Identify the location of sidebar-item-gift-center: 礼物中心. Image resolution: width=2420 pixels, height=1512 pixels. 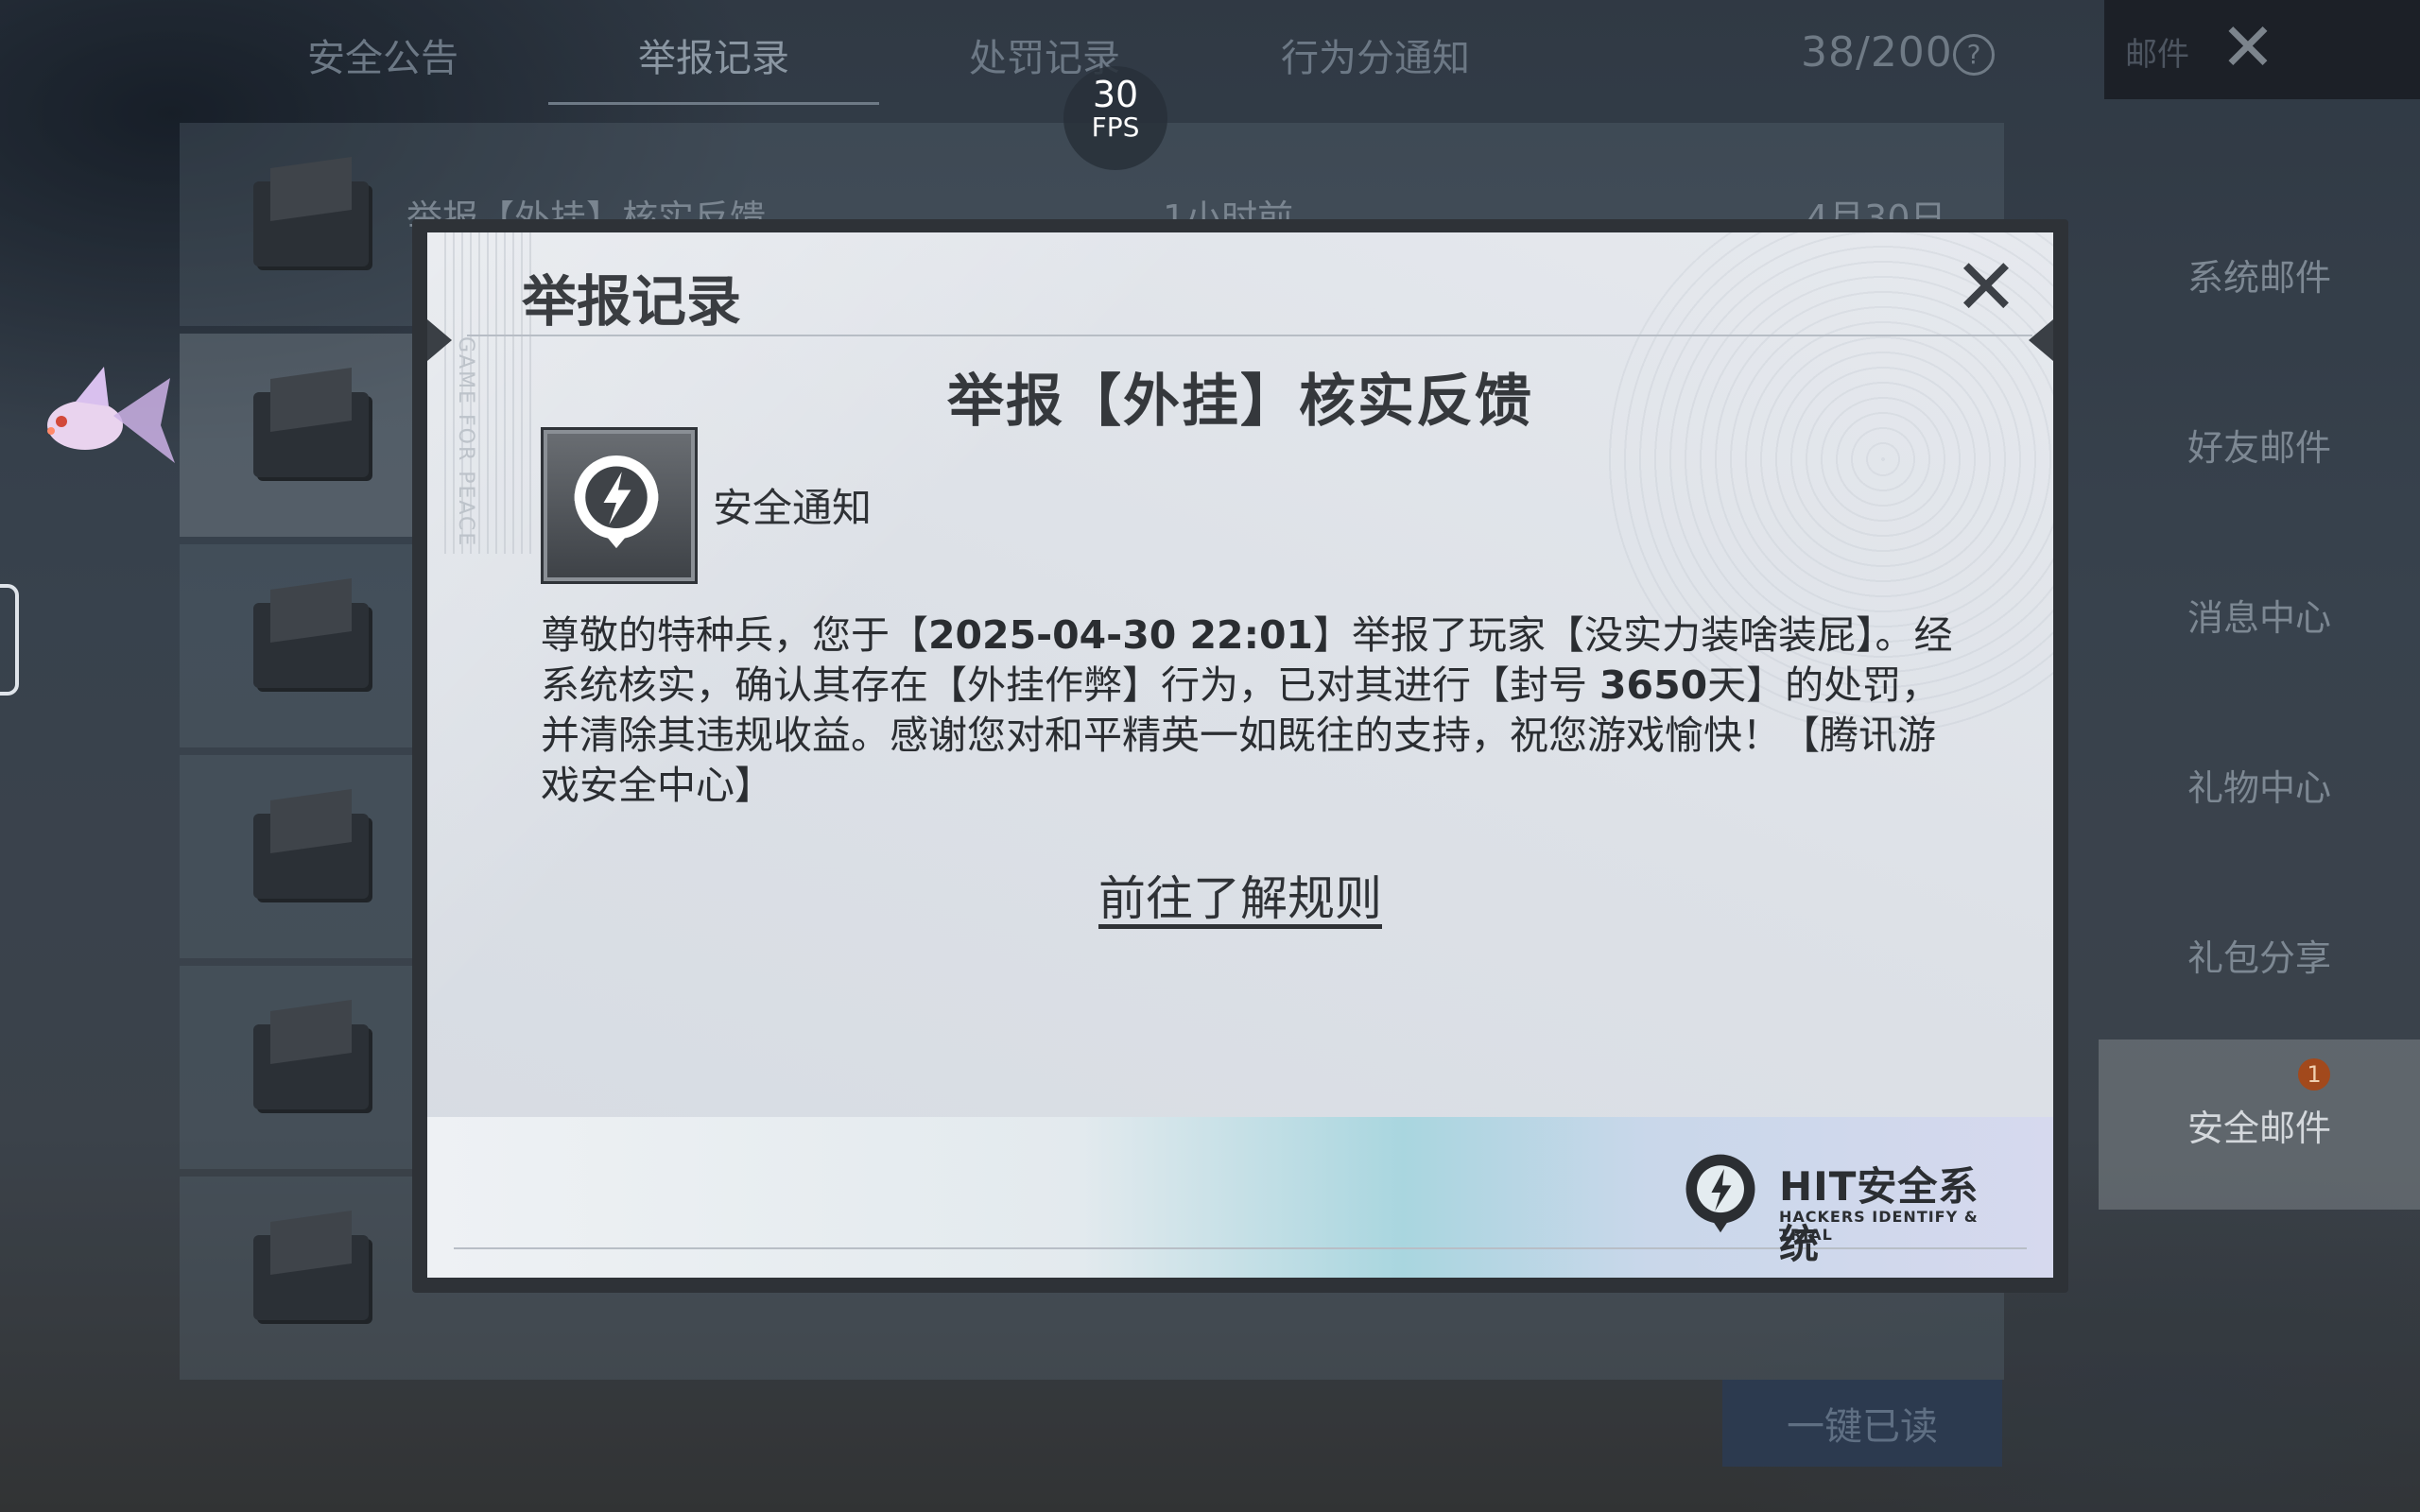
(2259, 784).